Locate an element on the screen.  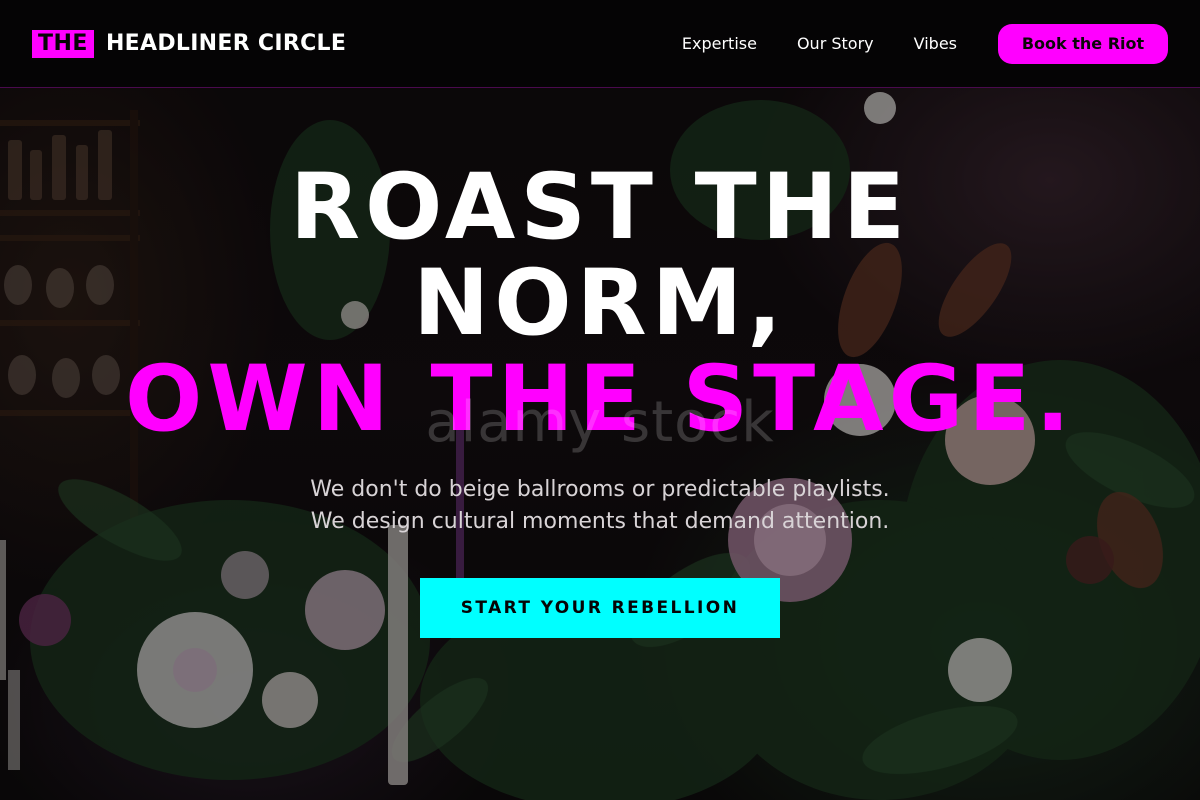
logo-mark: THE is located at coordinates (63, 43).